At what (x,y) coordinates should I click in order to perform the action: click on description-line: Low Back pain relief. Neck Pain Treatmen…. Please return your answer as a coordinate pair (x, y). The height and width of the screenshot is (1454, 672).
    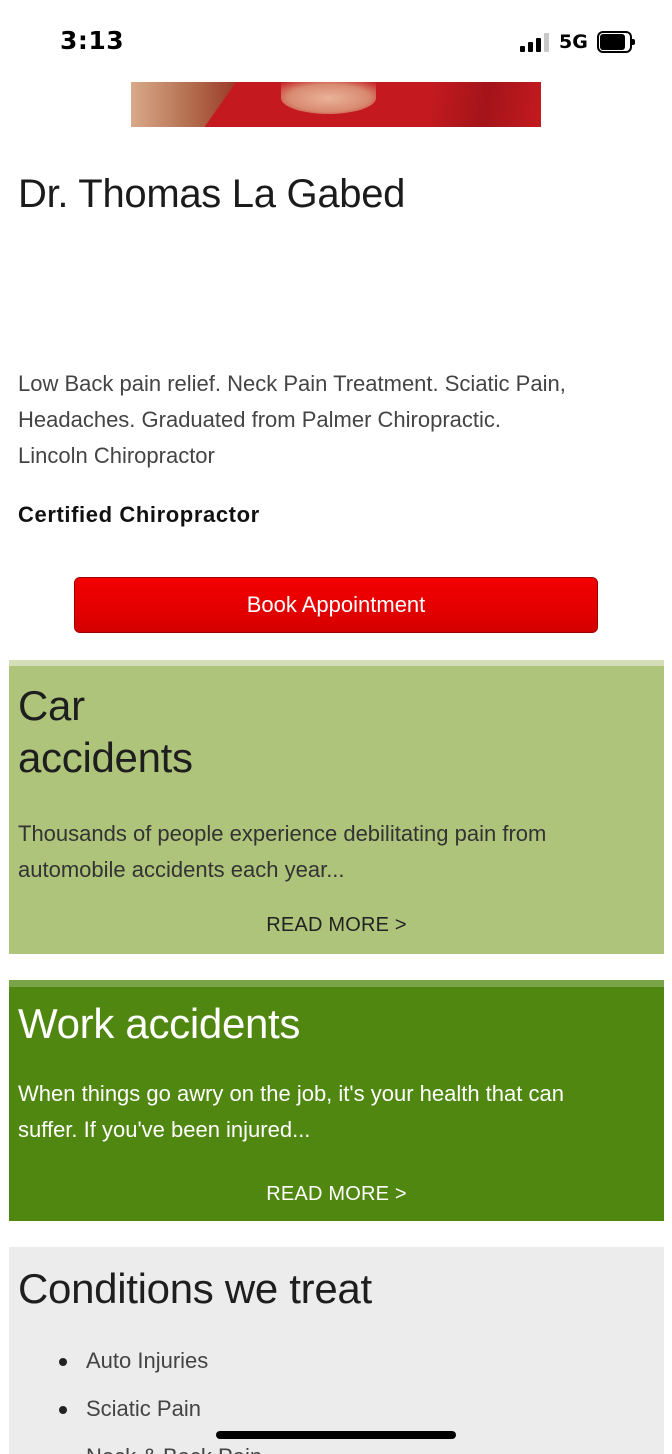
    Looking at the image, I should click on (292, 383).